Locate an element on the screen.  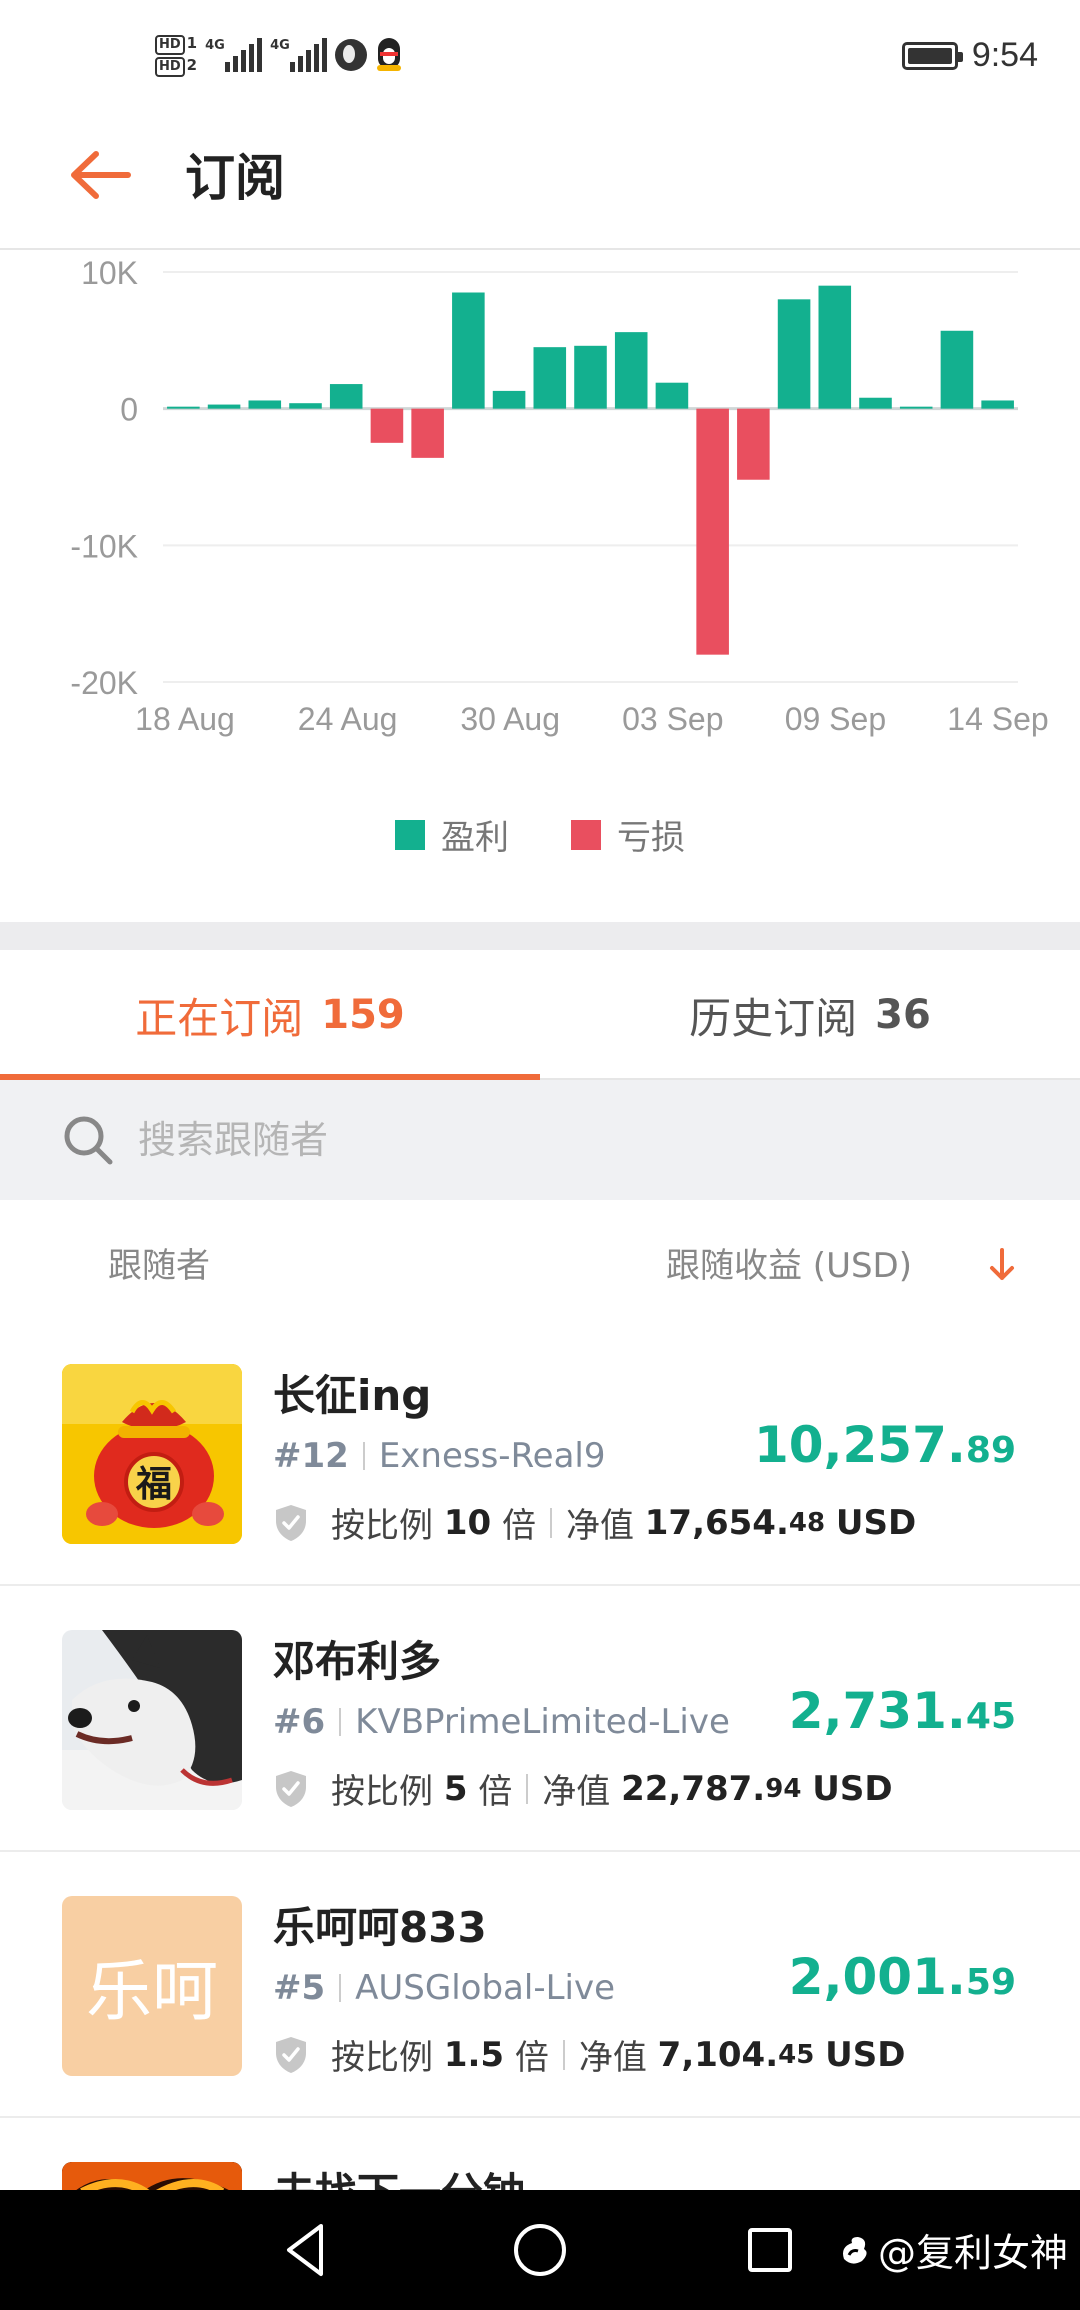
equity-dec: 94 is located at coordinates (783, 1788).